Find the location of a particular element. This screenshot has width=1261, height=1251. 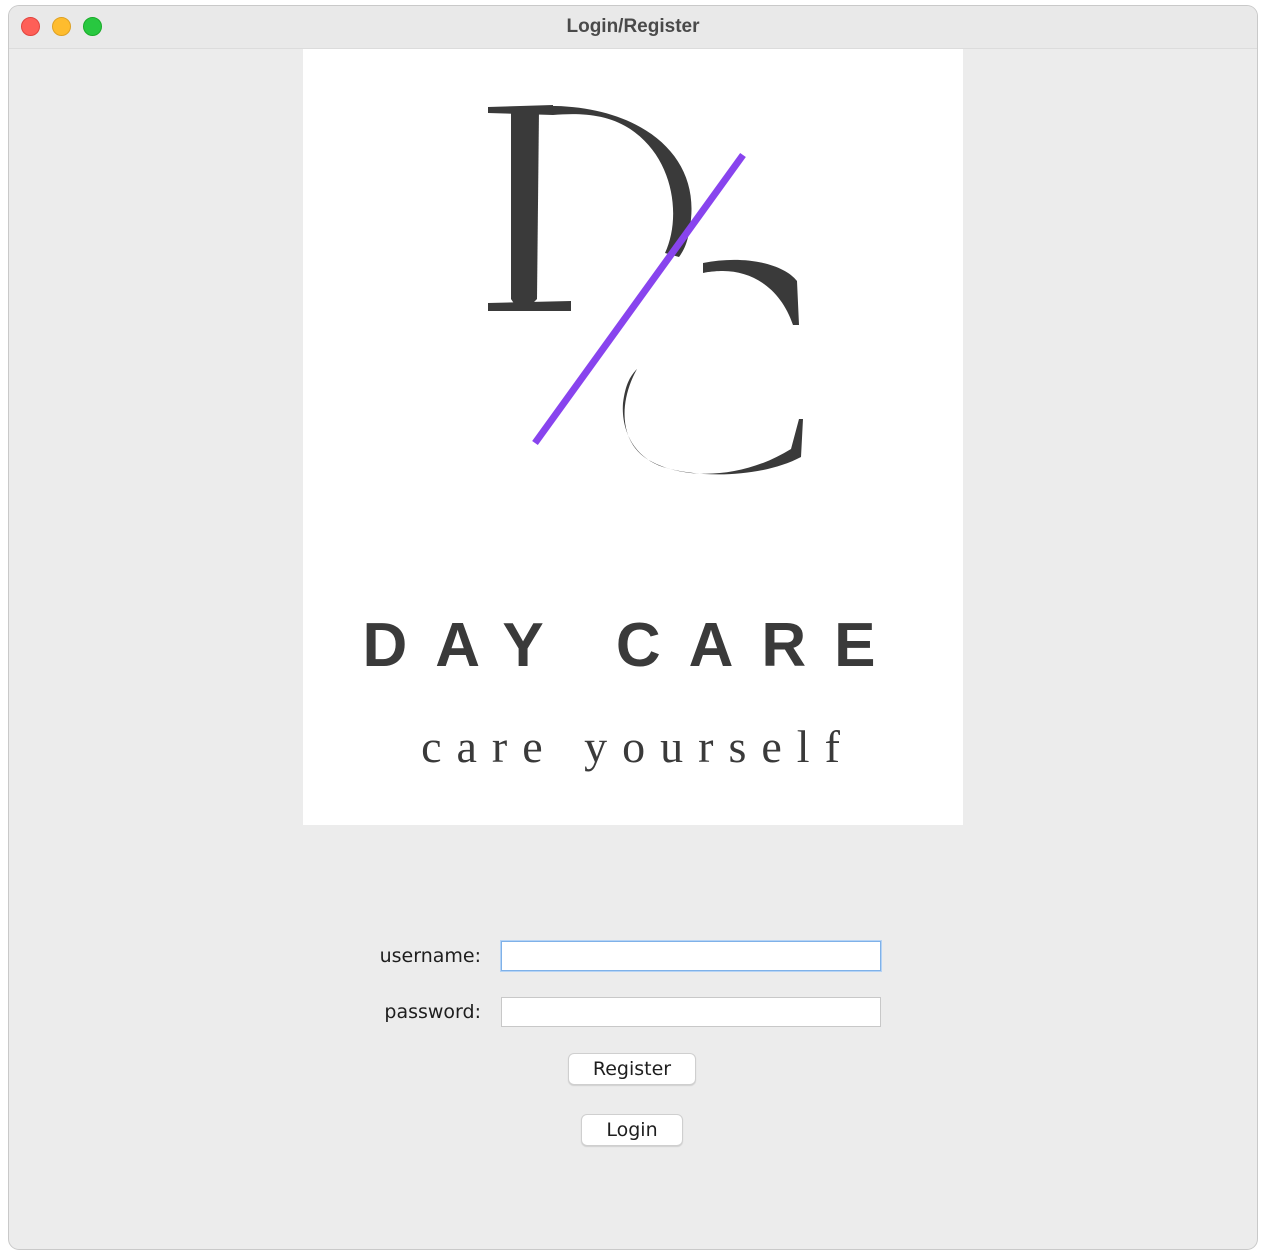

title-bar: Login/Register is located at coordinates (633, 27).